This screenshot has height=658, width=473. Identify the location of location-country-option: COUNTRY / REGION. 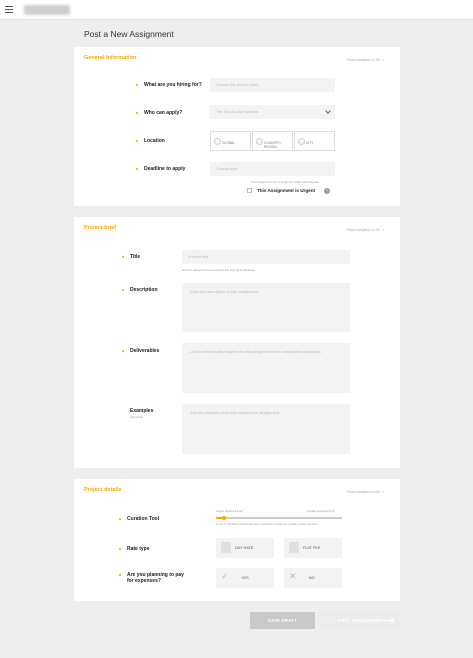
(272, 141).